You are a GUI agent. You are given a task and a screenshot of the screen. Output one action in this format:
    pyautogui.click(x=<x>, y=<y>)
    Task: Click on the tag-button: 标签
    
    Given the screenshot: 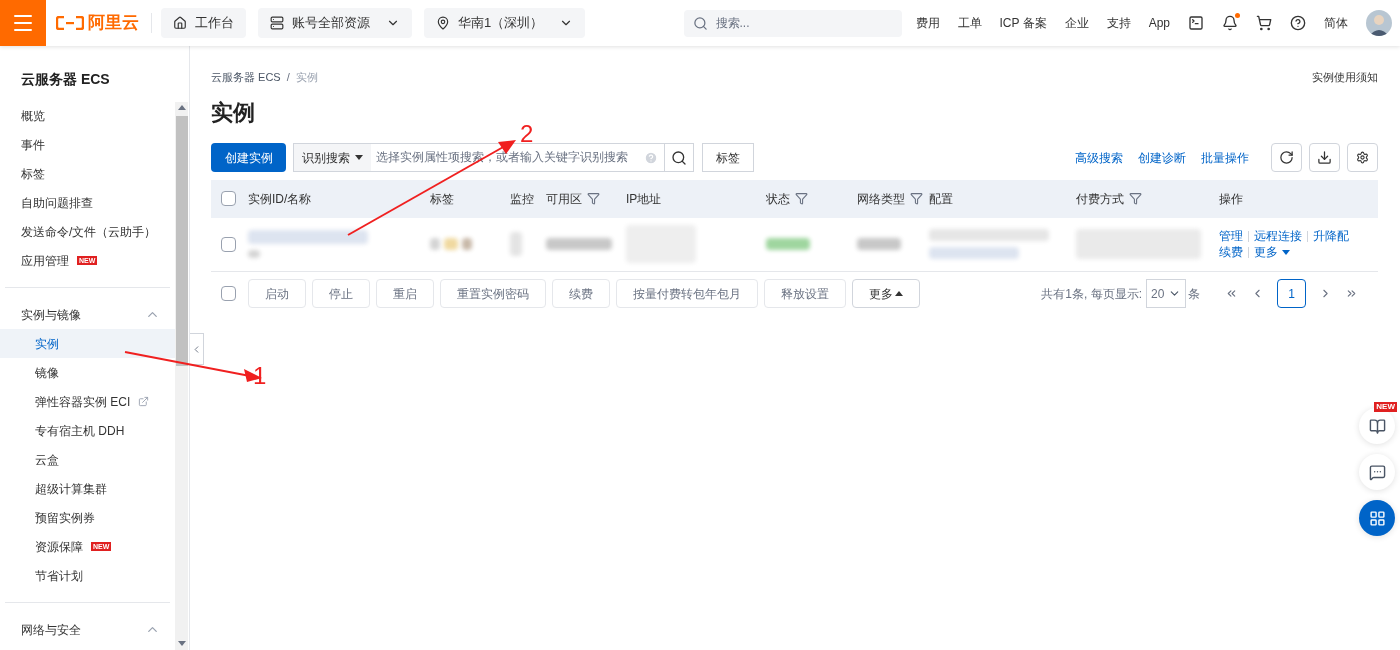 What is the action you would take?
    pyautogui.click(x=728, y=157)
    